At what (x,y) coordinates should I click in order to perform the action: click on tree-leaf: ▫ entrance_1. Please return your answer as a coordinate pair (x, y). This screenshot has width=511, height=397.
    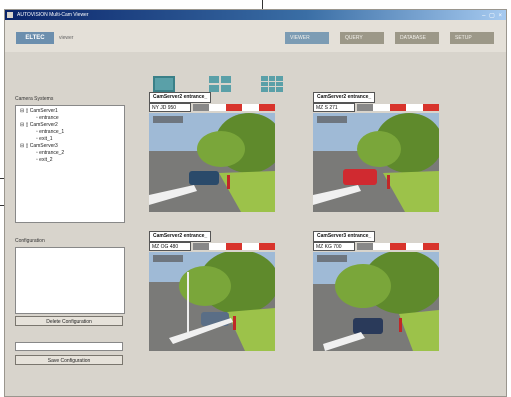
    Looking at the image, I should click on (72, 132).